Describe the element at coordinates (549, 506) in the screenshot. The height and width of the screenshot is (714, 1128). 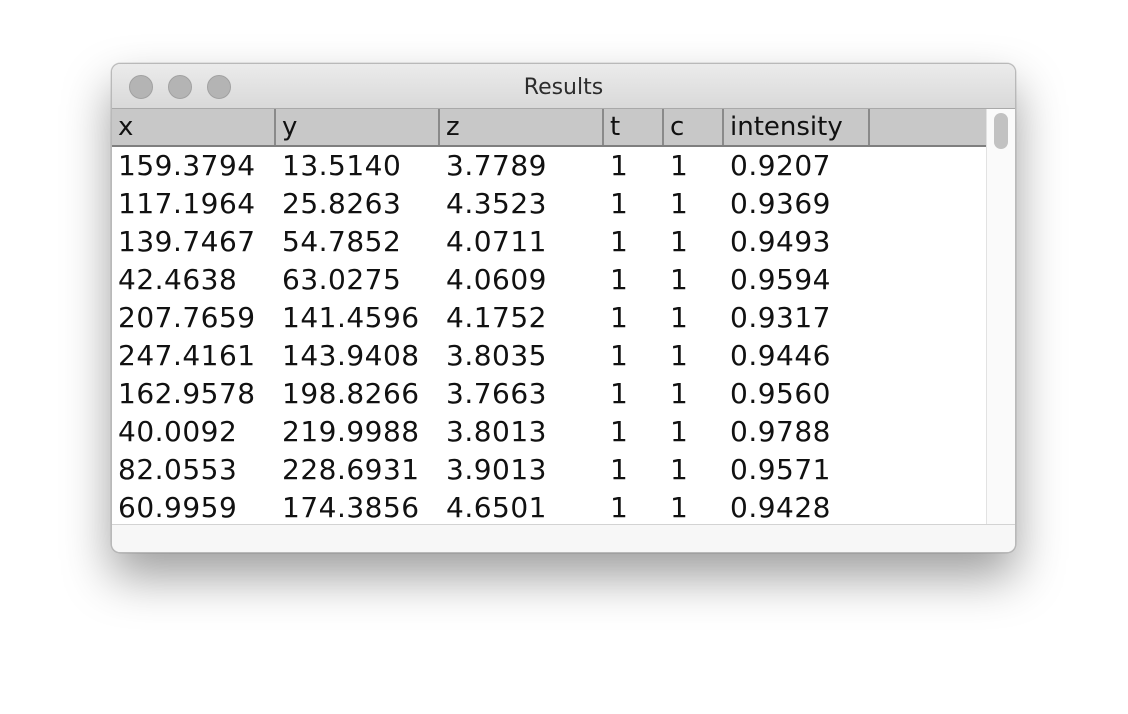
I see `table-row: 60.9959 174.3856 4.6501 1 1 0.9428` at that location.